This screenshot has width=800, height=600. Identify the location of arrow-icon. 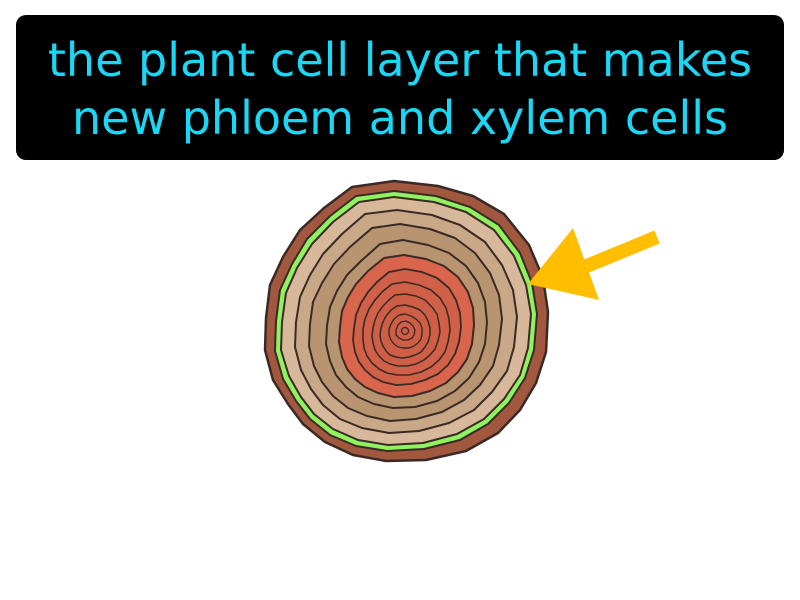
(594, 264).